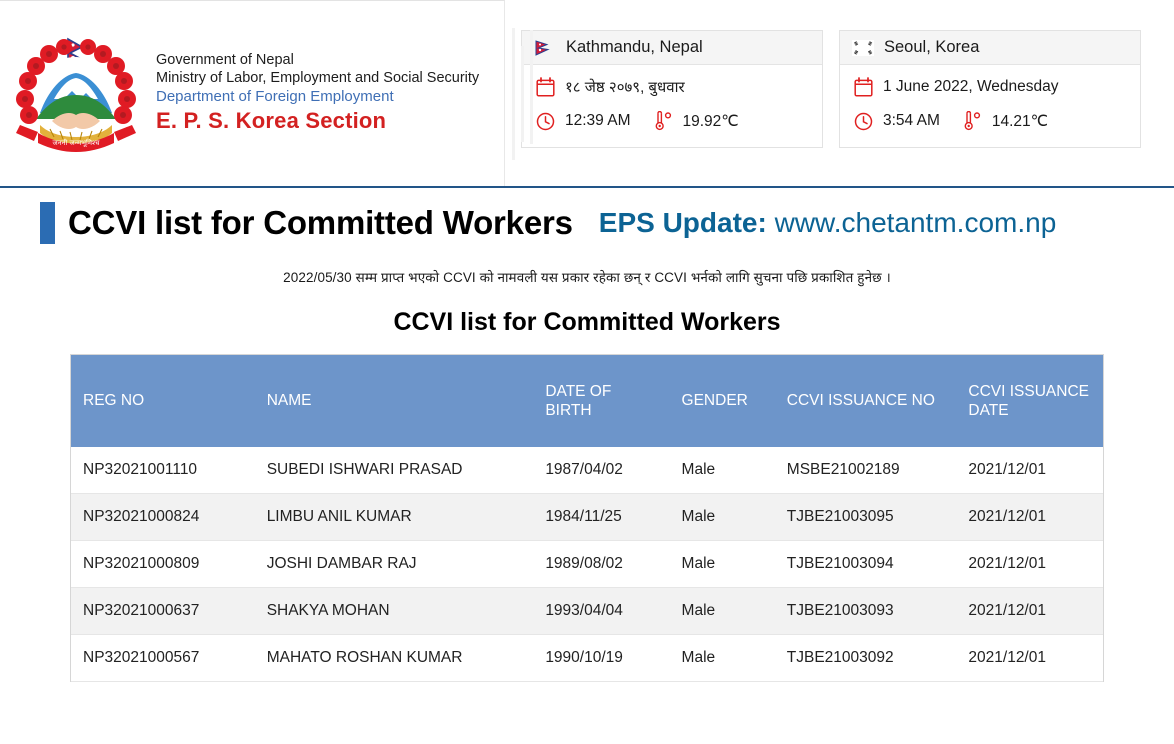  I want to click on cell-ccvi-no: TJBE21003093, so click(865, 611).